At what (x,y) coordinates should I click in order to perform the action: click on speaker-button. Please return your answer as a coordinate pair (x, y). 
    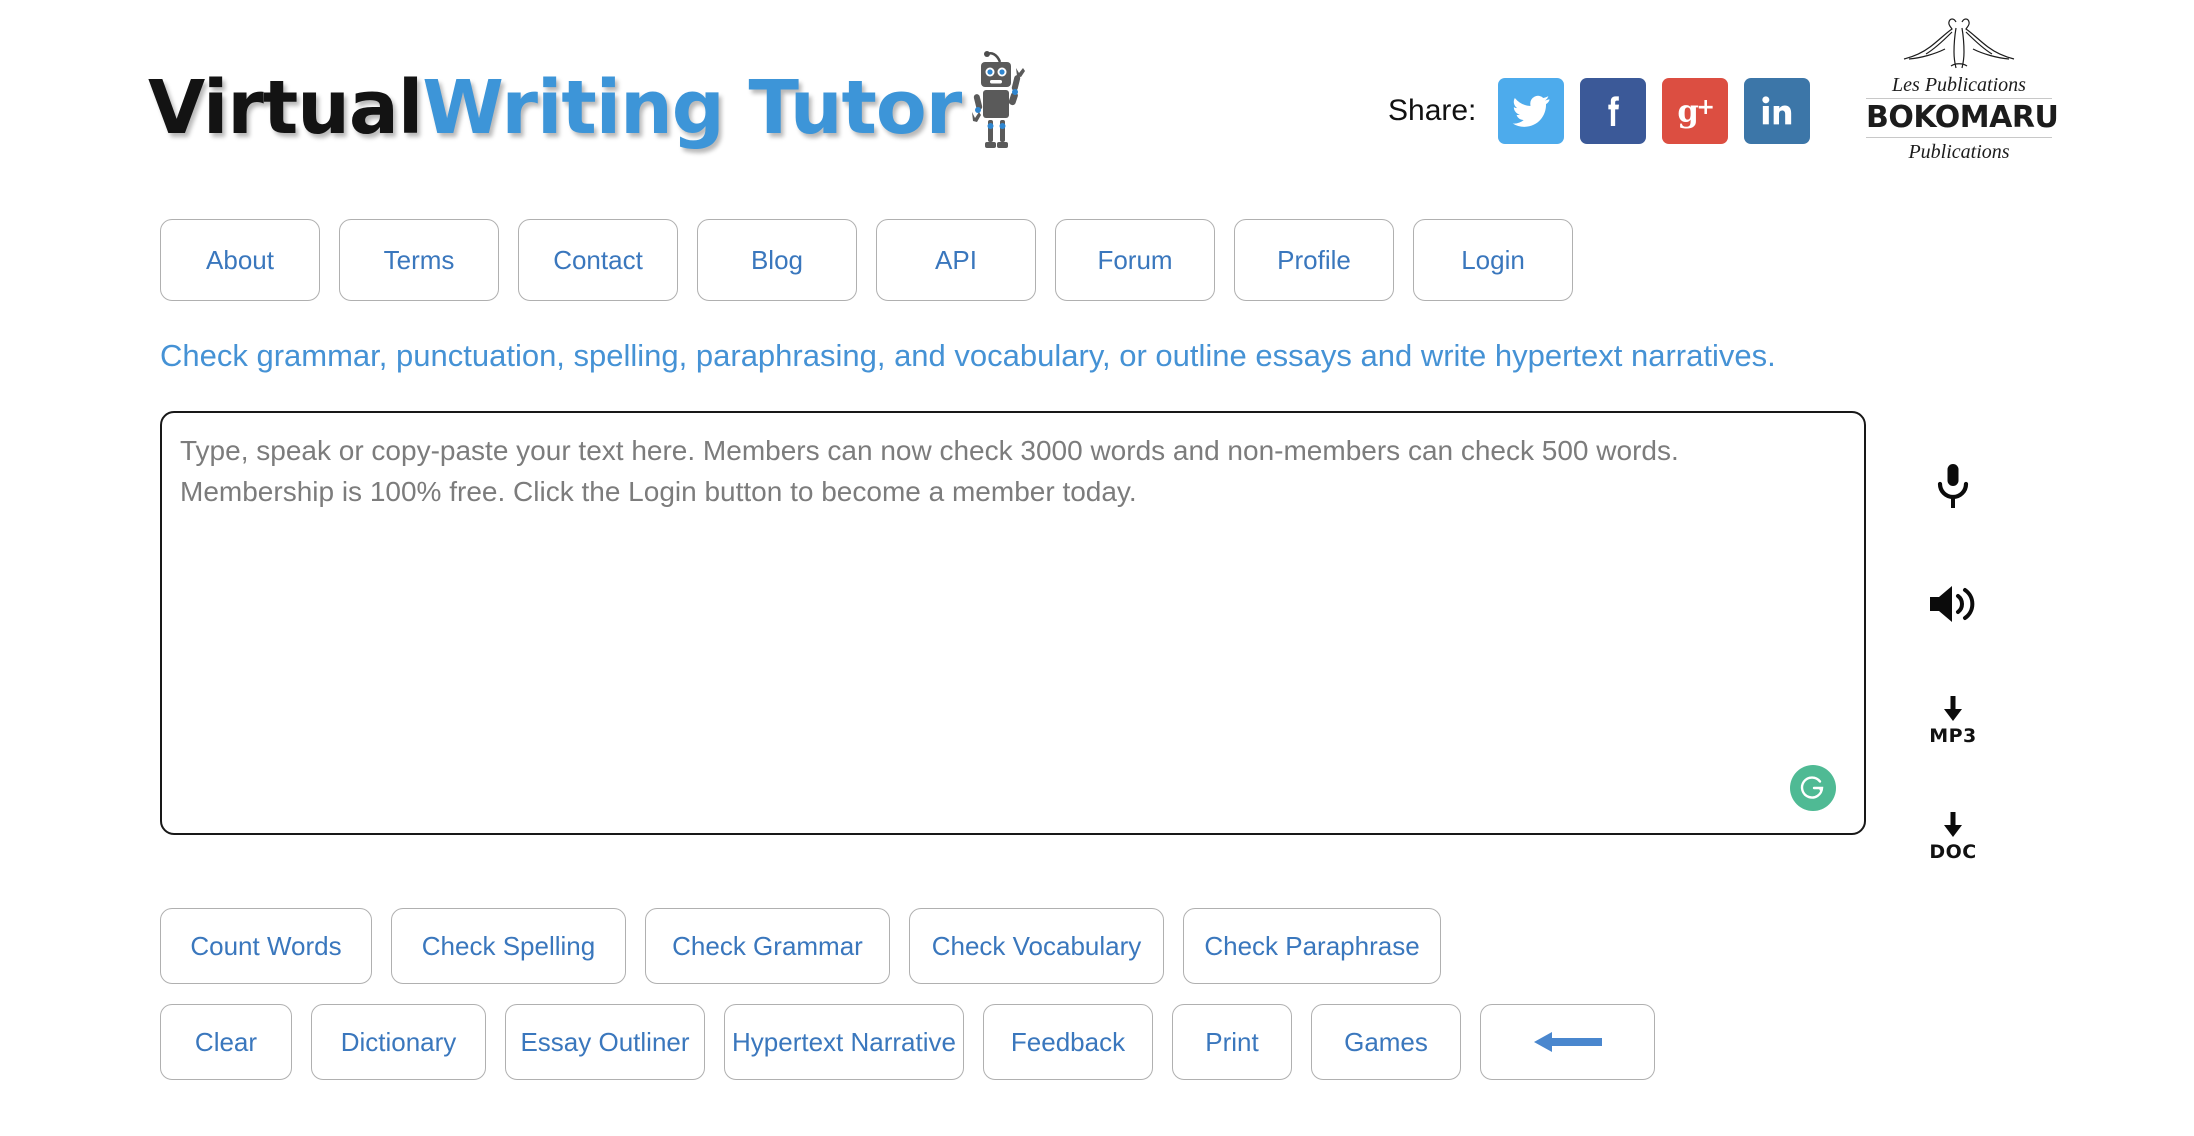
    Looking at the image, I should click on (1953, 604).